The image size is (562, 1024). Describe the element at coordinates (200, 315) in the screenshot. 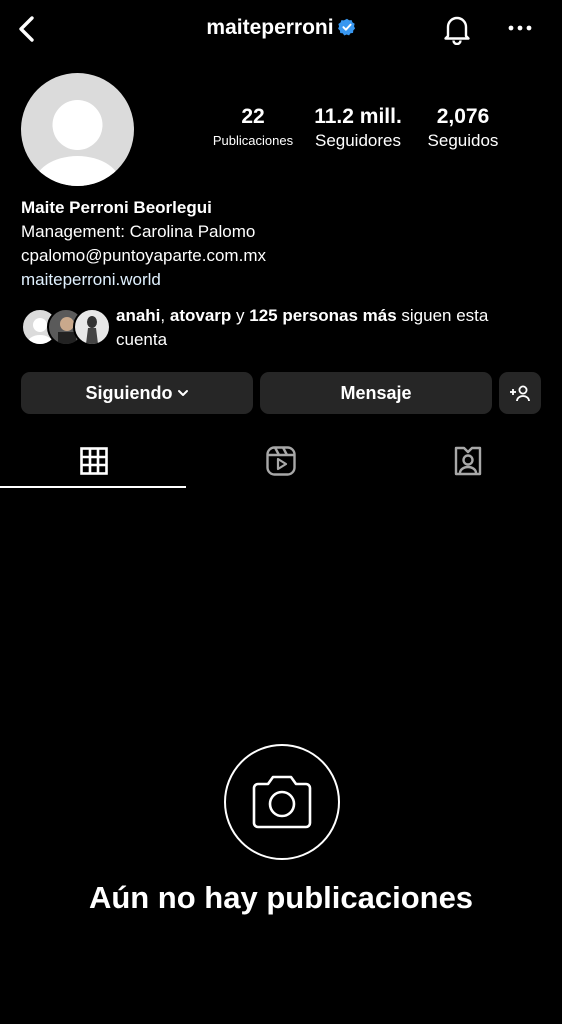

I see `mutual-user-2: atovarp` at that location.